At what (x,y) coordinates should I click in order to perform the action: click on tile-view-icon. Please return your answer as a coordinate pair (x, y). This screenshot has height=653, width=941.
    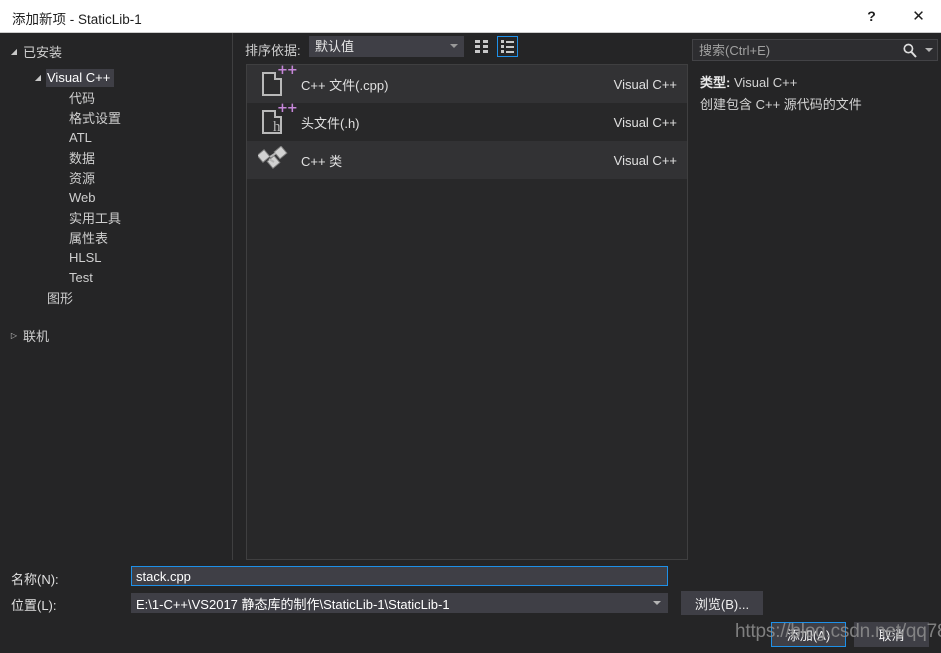
    Looking at the image, I should click on (481, 46).